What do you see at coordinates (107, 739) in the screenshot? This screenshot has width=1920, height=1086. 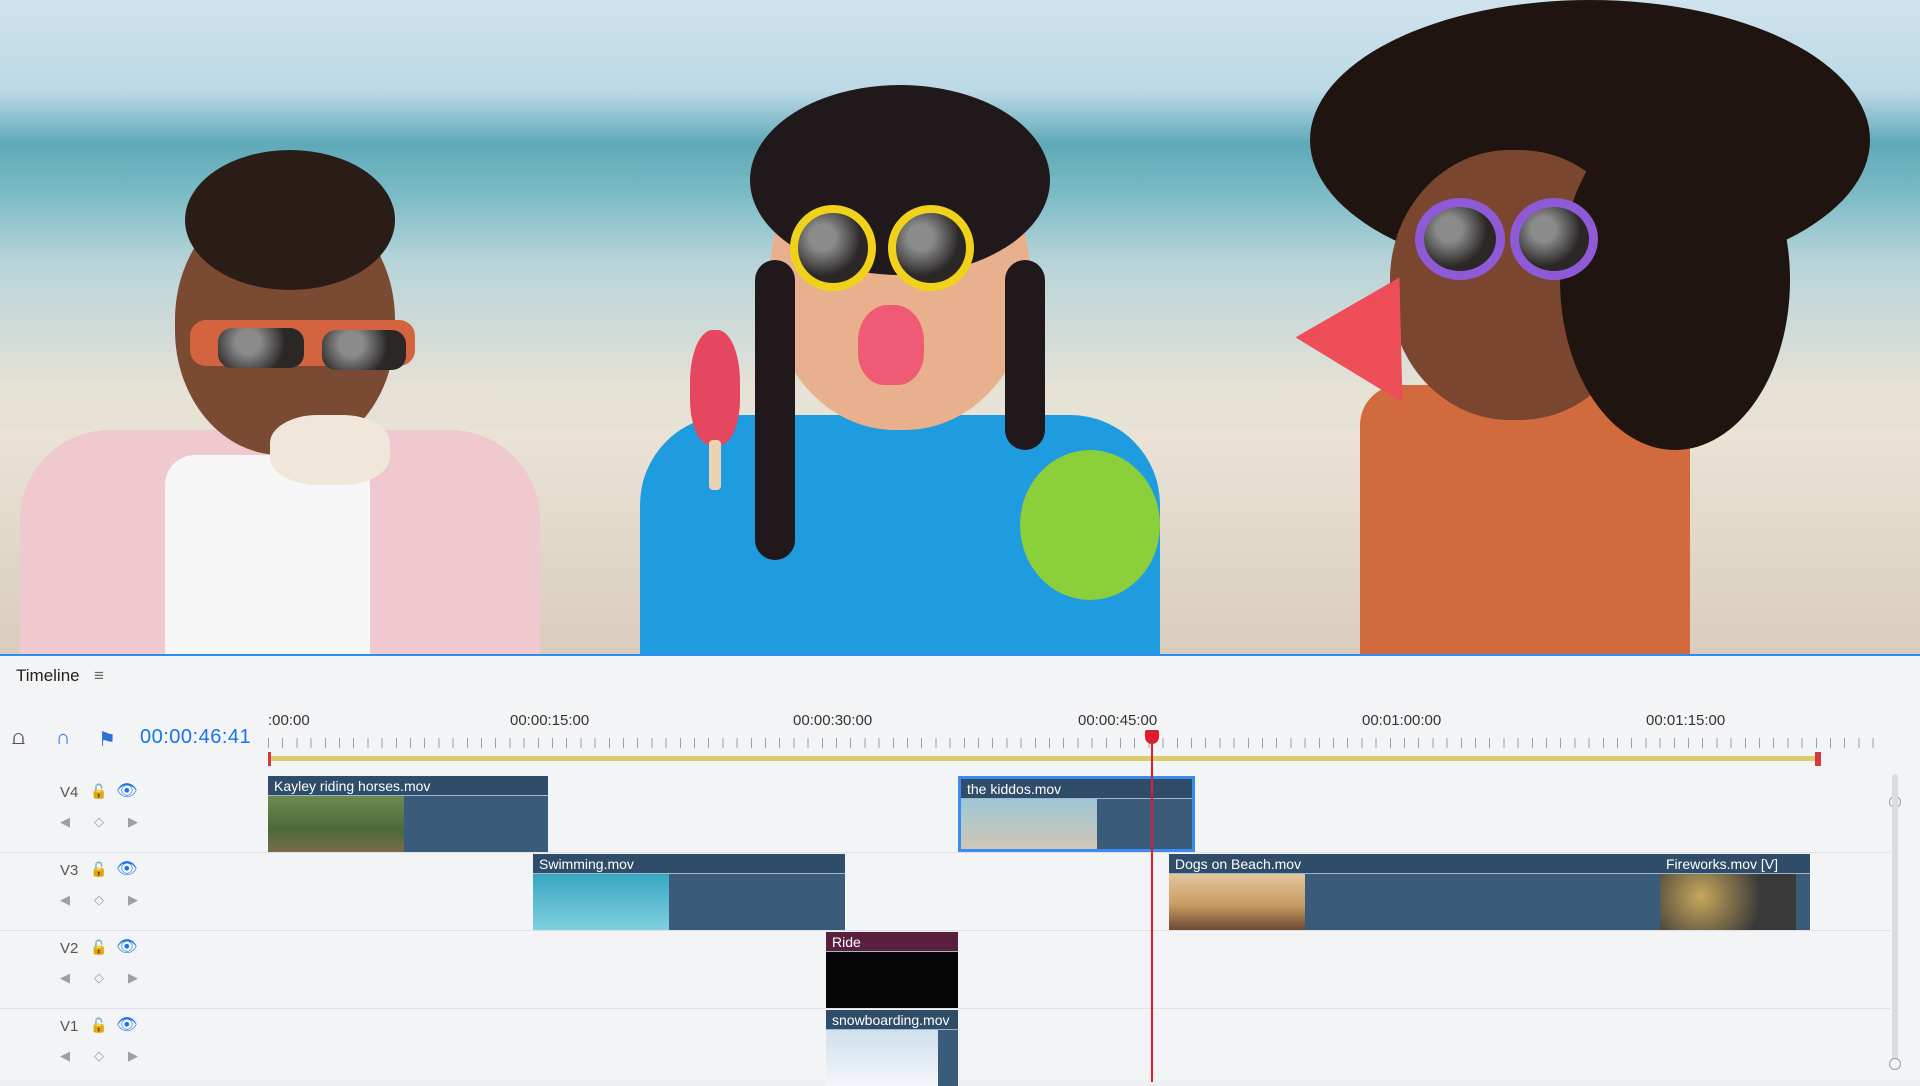 I see `marker-flag-icon: ⚑` at bounding box center [107, 739].